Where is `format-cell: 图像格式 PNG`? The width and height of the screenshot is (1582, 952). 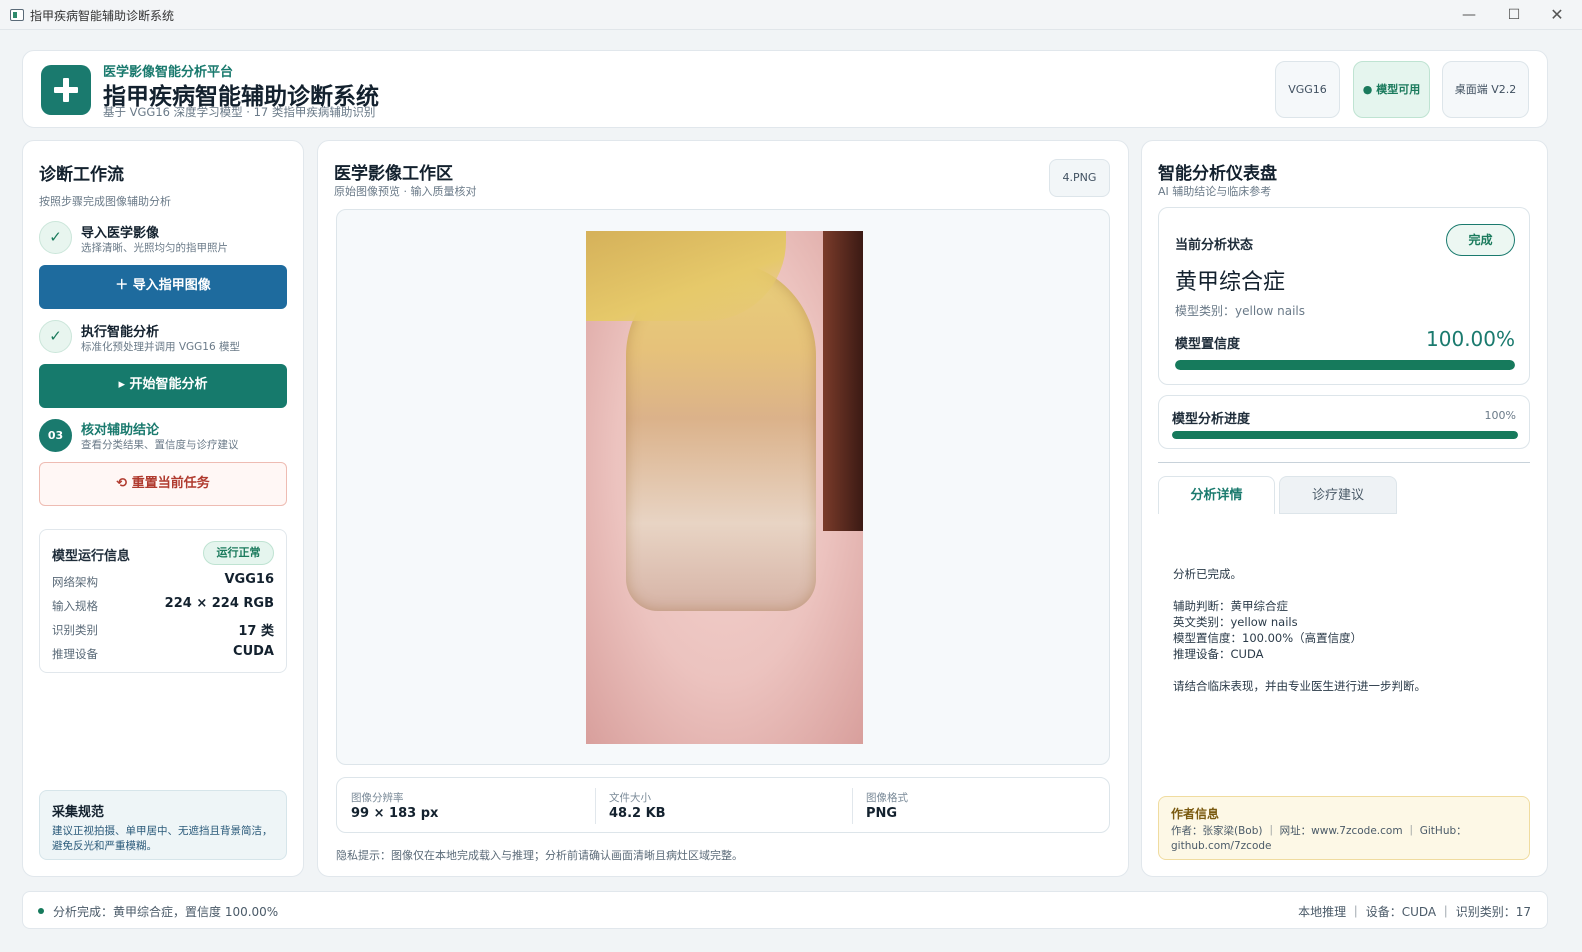
format-cell: 图像格式 PNG is located at coordinates (981, 806).